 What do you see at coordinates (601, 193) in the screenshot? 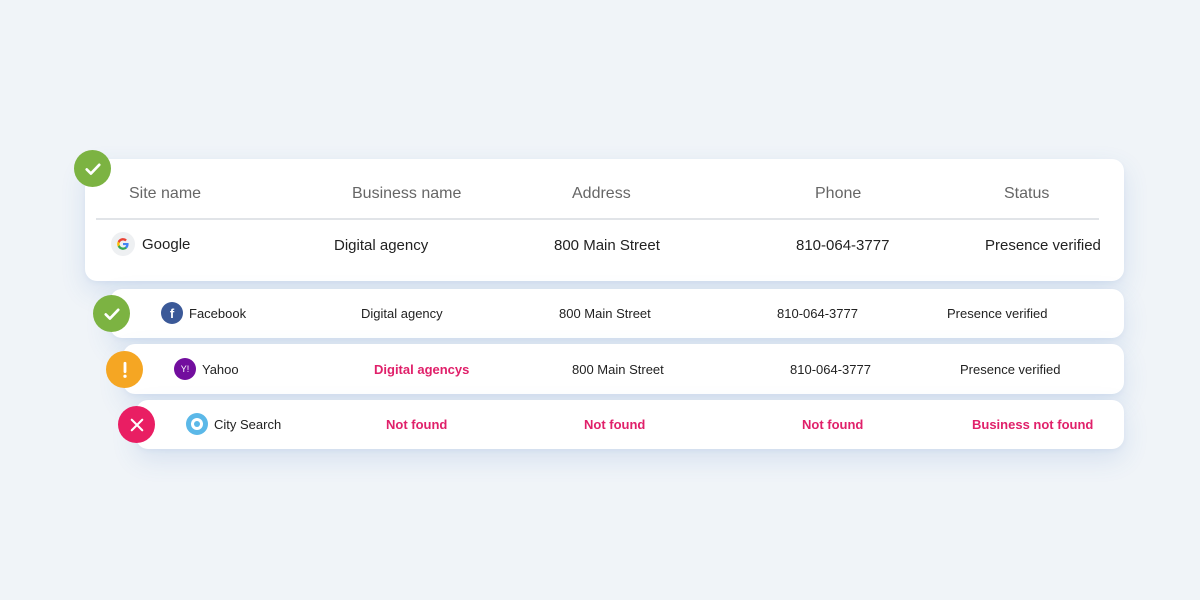
I see `column-header-address: Address` at bounding box center [601, 193].